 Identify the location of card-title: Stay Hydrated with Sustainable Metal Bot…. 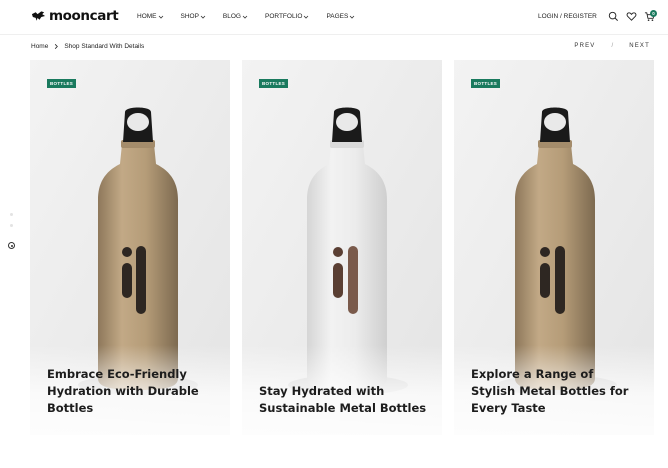
(344, 400).